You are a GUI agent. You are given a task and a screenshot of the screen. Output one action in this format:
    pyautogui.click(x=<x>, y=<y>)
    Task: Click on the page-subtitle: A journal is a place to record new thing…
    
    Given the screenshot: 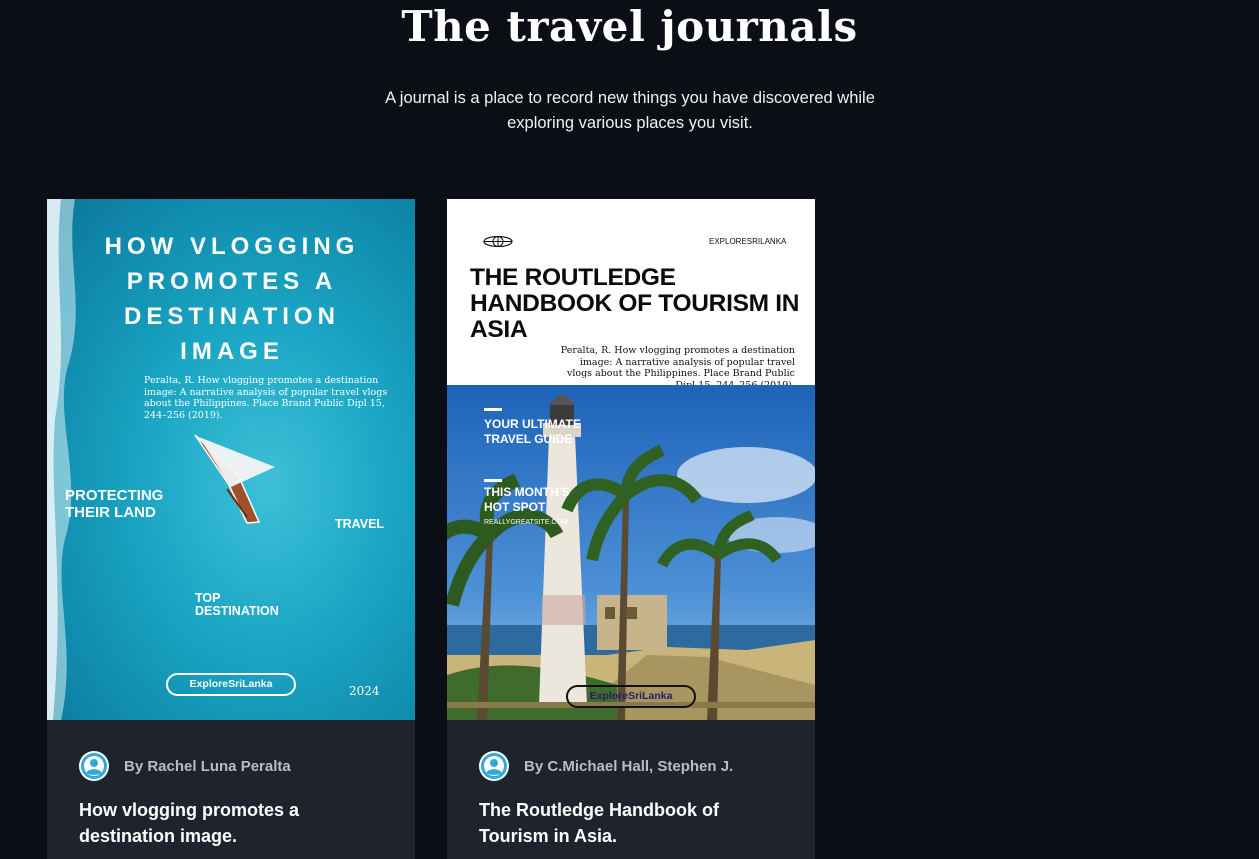 What is the action you would take?
    pyautogui.click(x=630, y=110)
    